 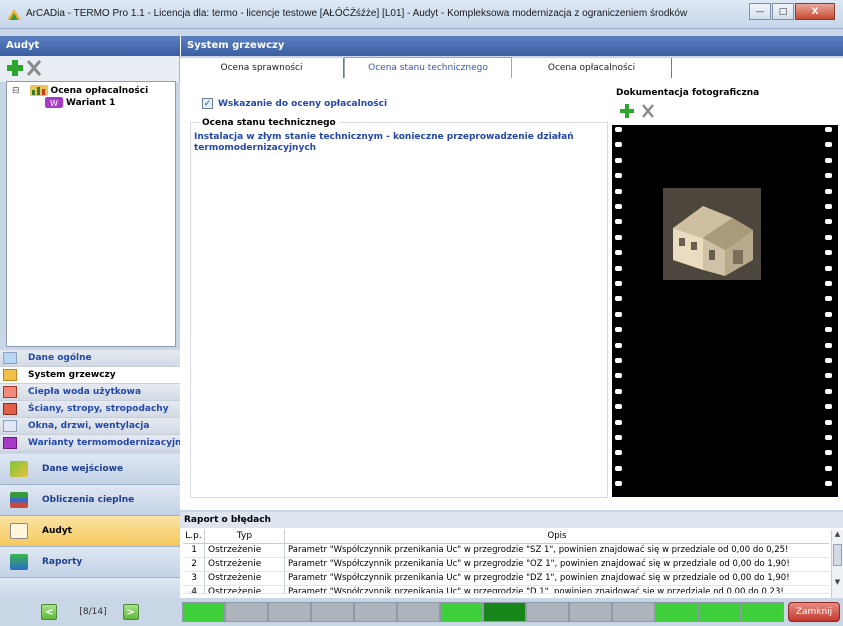 What do you see at coordinates (760, 11) in the screenshot?
I see `minimize-button: —` at bounding box center [760, 11].